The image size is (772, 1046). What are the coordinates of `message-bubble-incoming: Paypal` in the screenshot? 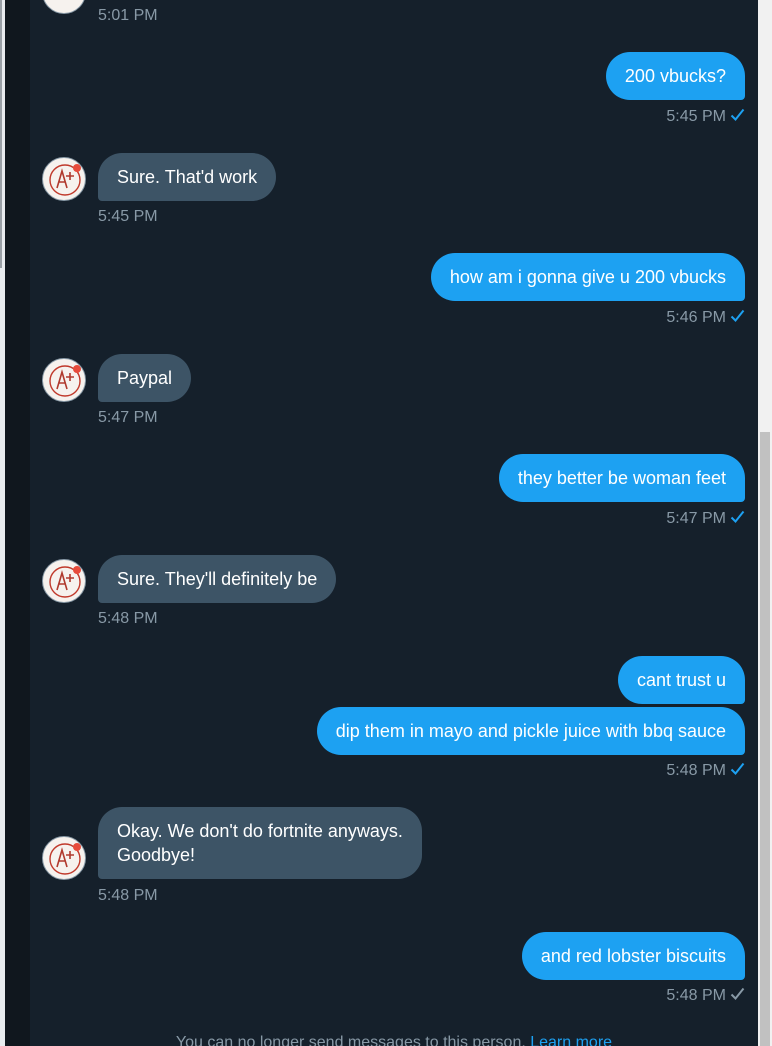 It's located at (145, 378).